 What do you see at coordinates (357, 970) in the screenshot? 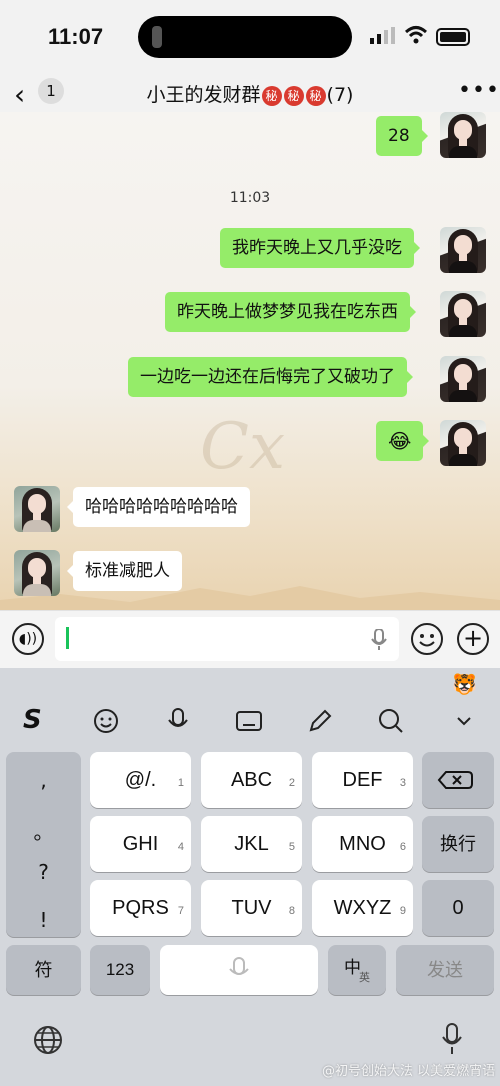
I see `language-switch-key: 中 英` at bounding box center [357, 970].